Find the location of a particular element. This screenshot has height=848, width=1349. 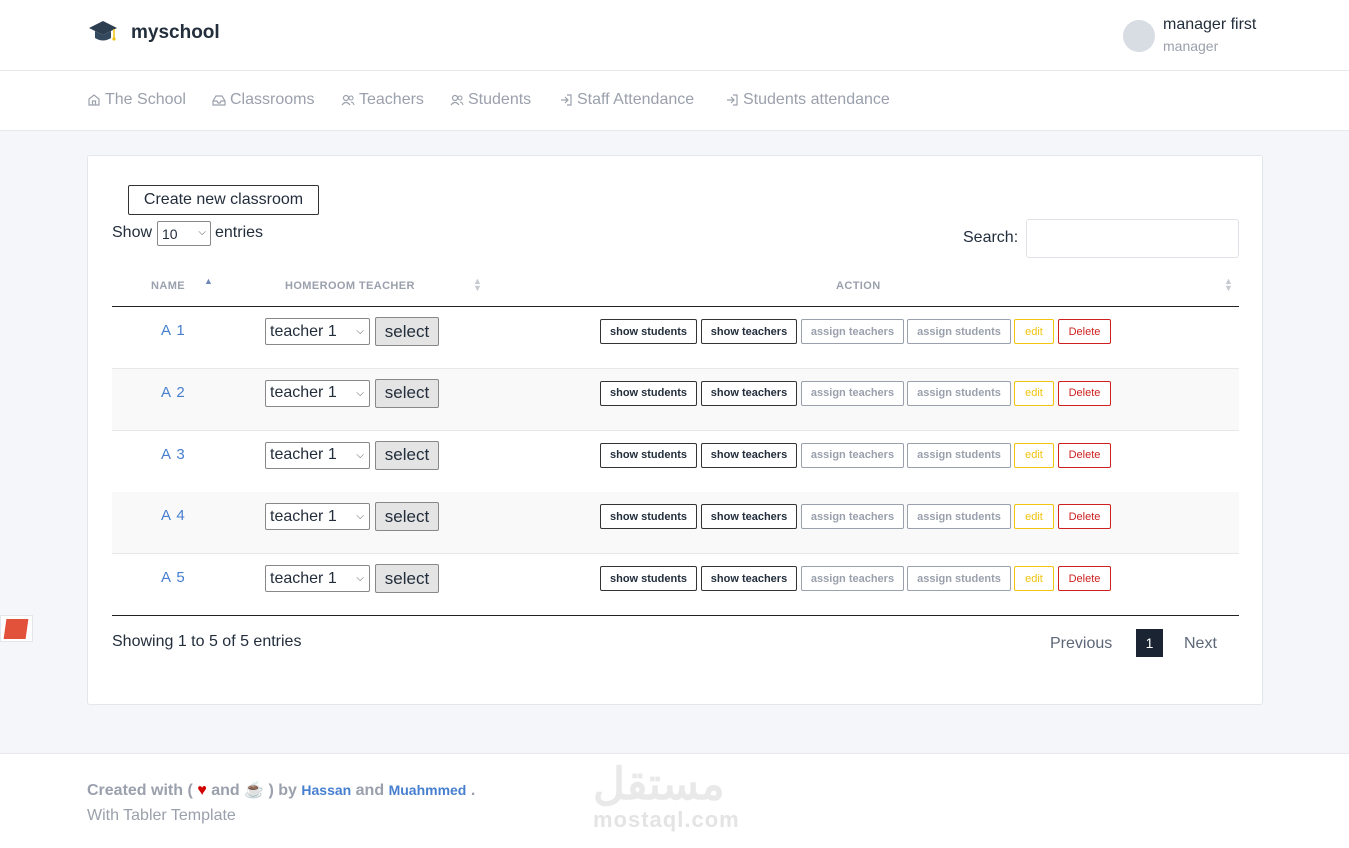

nav-item-classrooms: Classrooms is located at coordinates (263, 100).